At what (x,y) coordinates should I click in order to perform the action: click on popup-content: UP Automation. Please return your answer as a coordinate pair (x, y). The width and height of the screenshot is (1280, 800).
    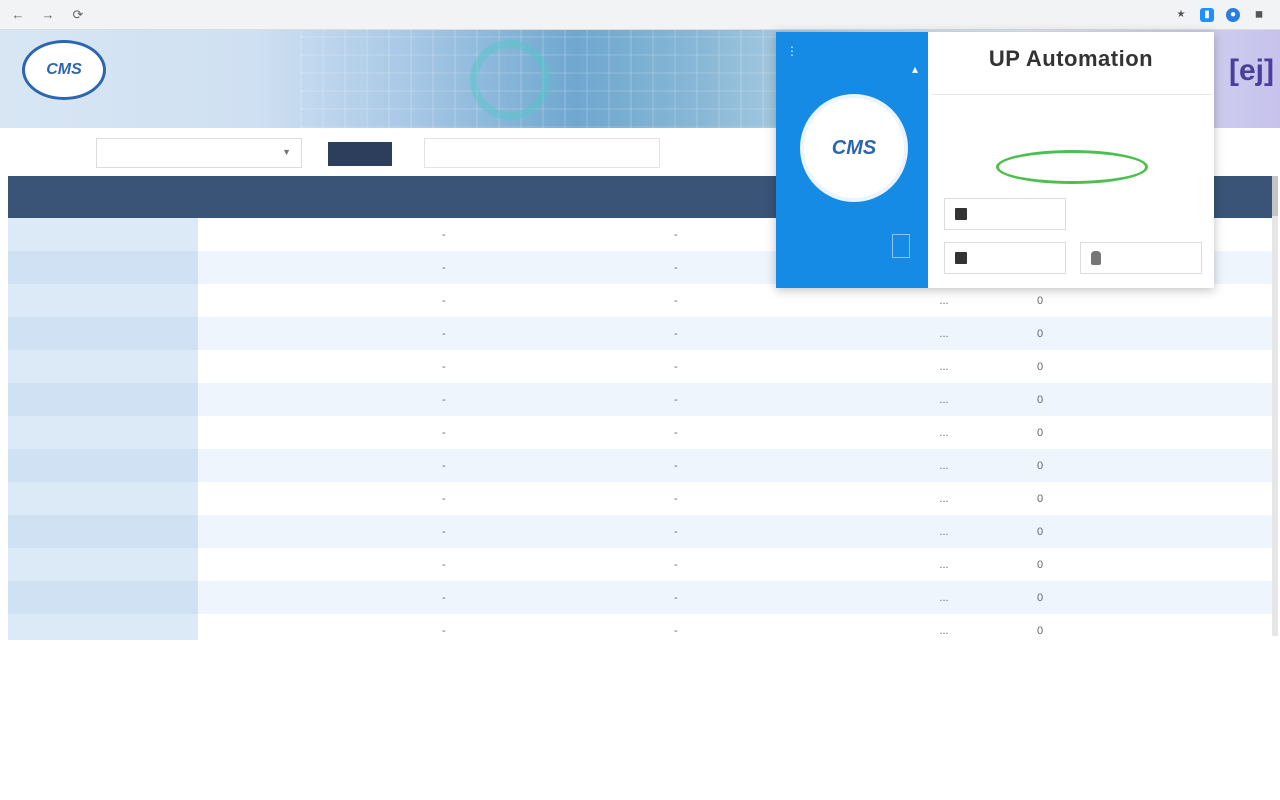
    Looking at the image, I should click on (1071, 160).